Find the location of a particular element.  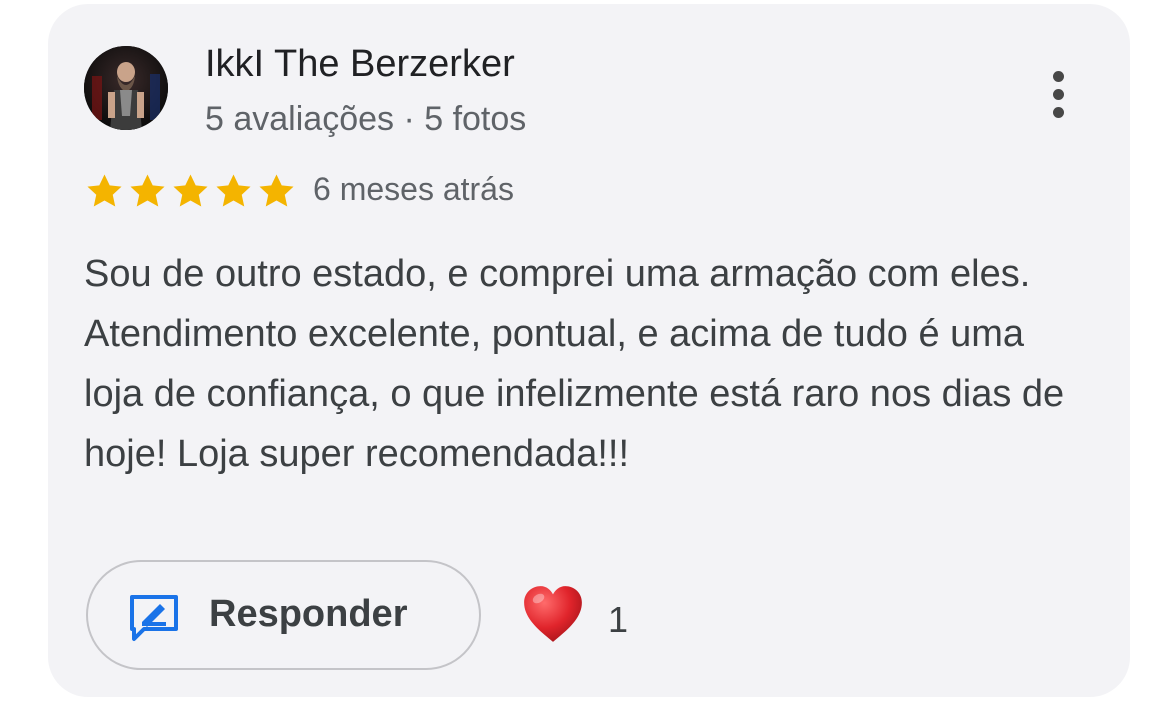

review-time: 6 meses atrás is located at coordinates (413, 189).